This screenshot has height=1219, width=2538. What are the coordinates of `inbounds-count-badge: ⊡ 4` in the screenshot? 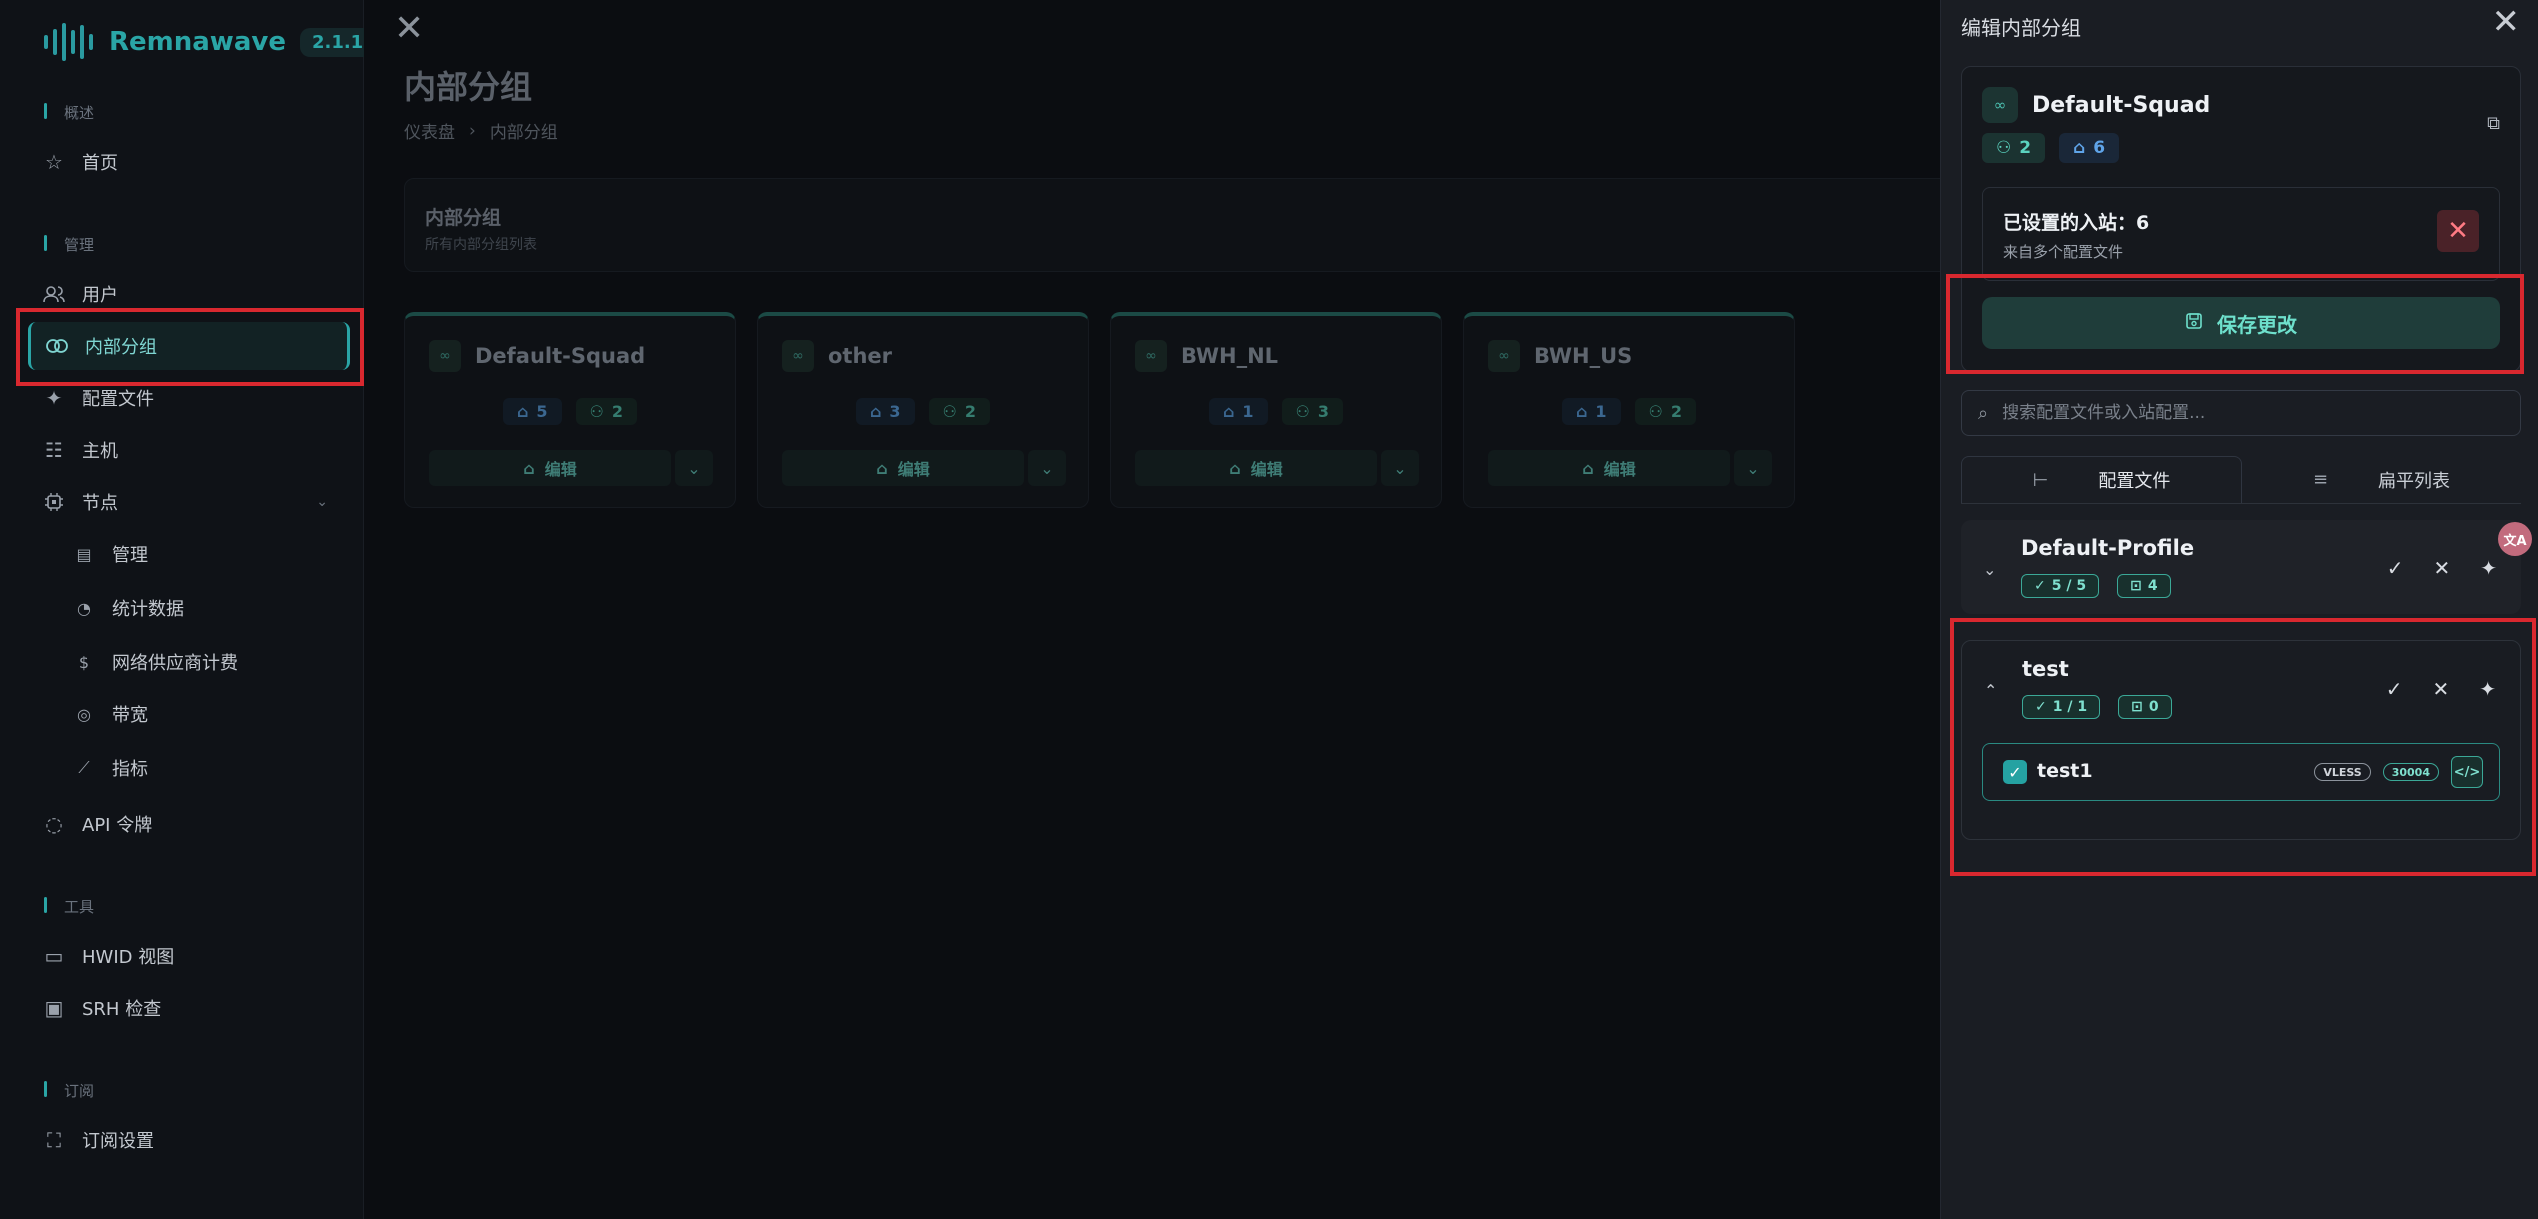 It's located at (2144, 586).